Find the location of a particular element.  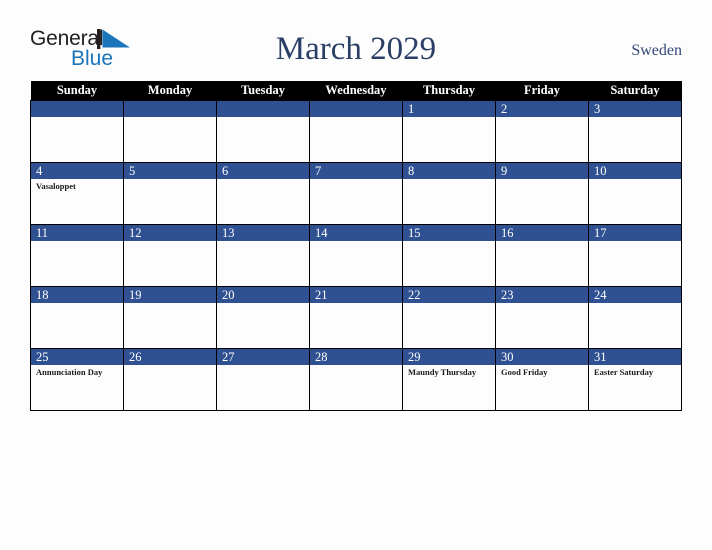

calendar-week-row: 18 19 20 21 22 23 24 is located at coordinates (356, 317).